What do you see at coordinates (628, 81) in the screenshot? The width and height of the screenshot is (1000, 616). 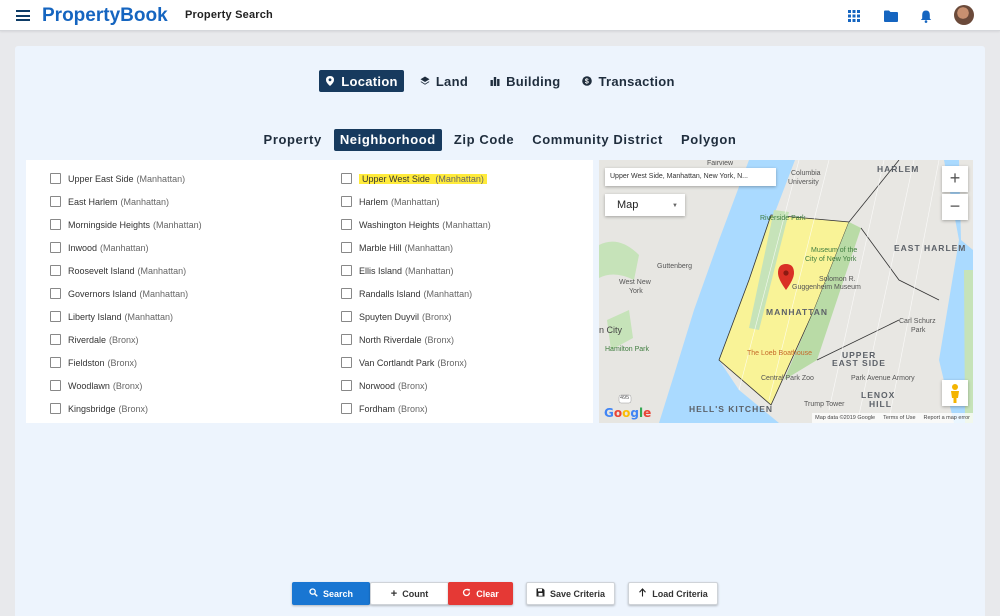 I see `tab-transaction: $ Transaction` at bounding box center [628, 81].